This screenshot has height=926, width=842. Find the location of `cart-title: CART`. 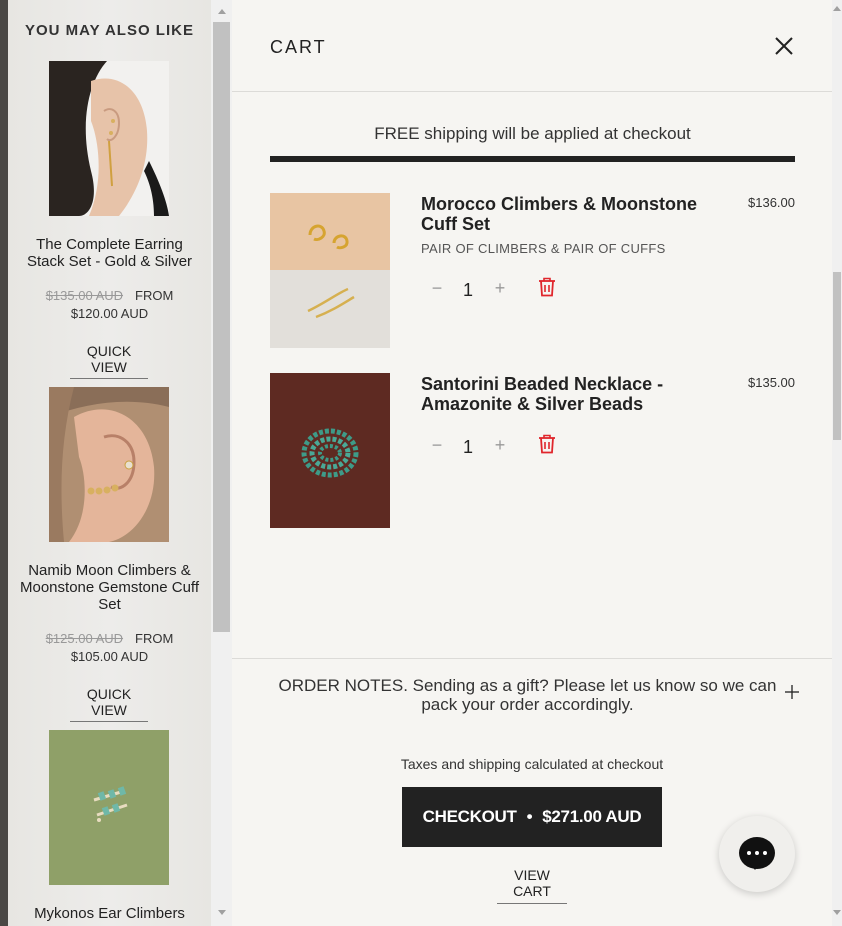

cart-title: CART is located at coordinates (298, 47).